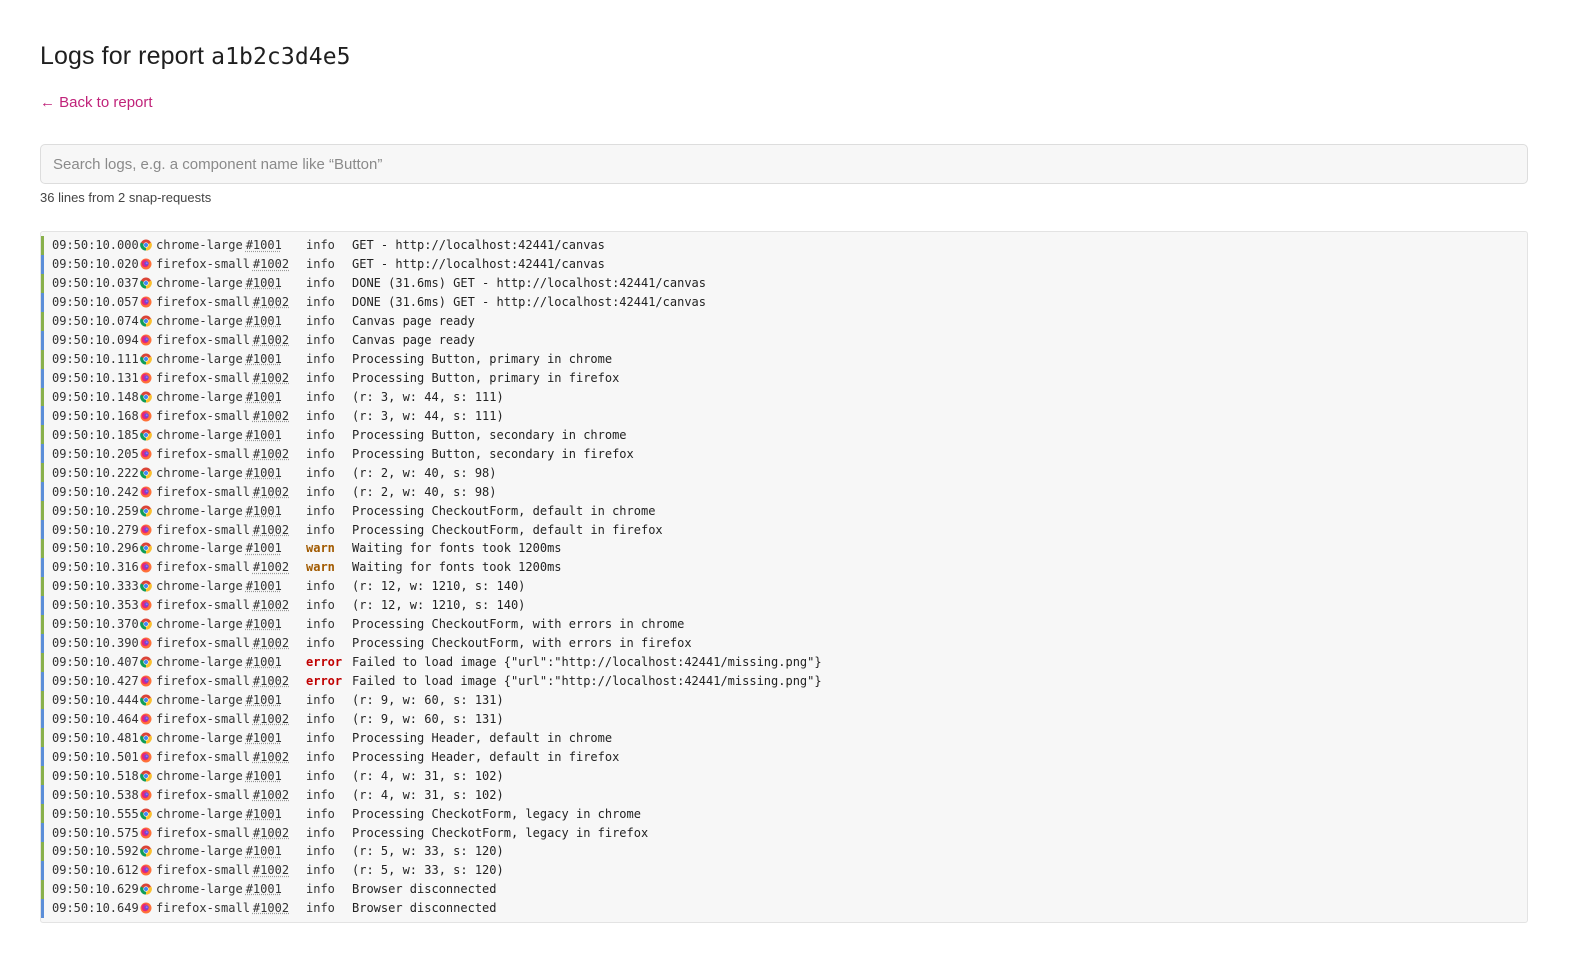  What do you see at coordinates (489, 434) in the screenshot?
I see `log-message: Processing Button, secondary in chrome` at bounding box center [489, 434].